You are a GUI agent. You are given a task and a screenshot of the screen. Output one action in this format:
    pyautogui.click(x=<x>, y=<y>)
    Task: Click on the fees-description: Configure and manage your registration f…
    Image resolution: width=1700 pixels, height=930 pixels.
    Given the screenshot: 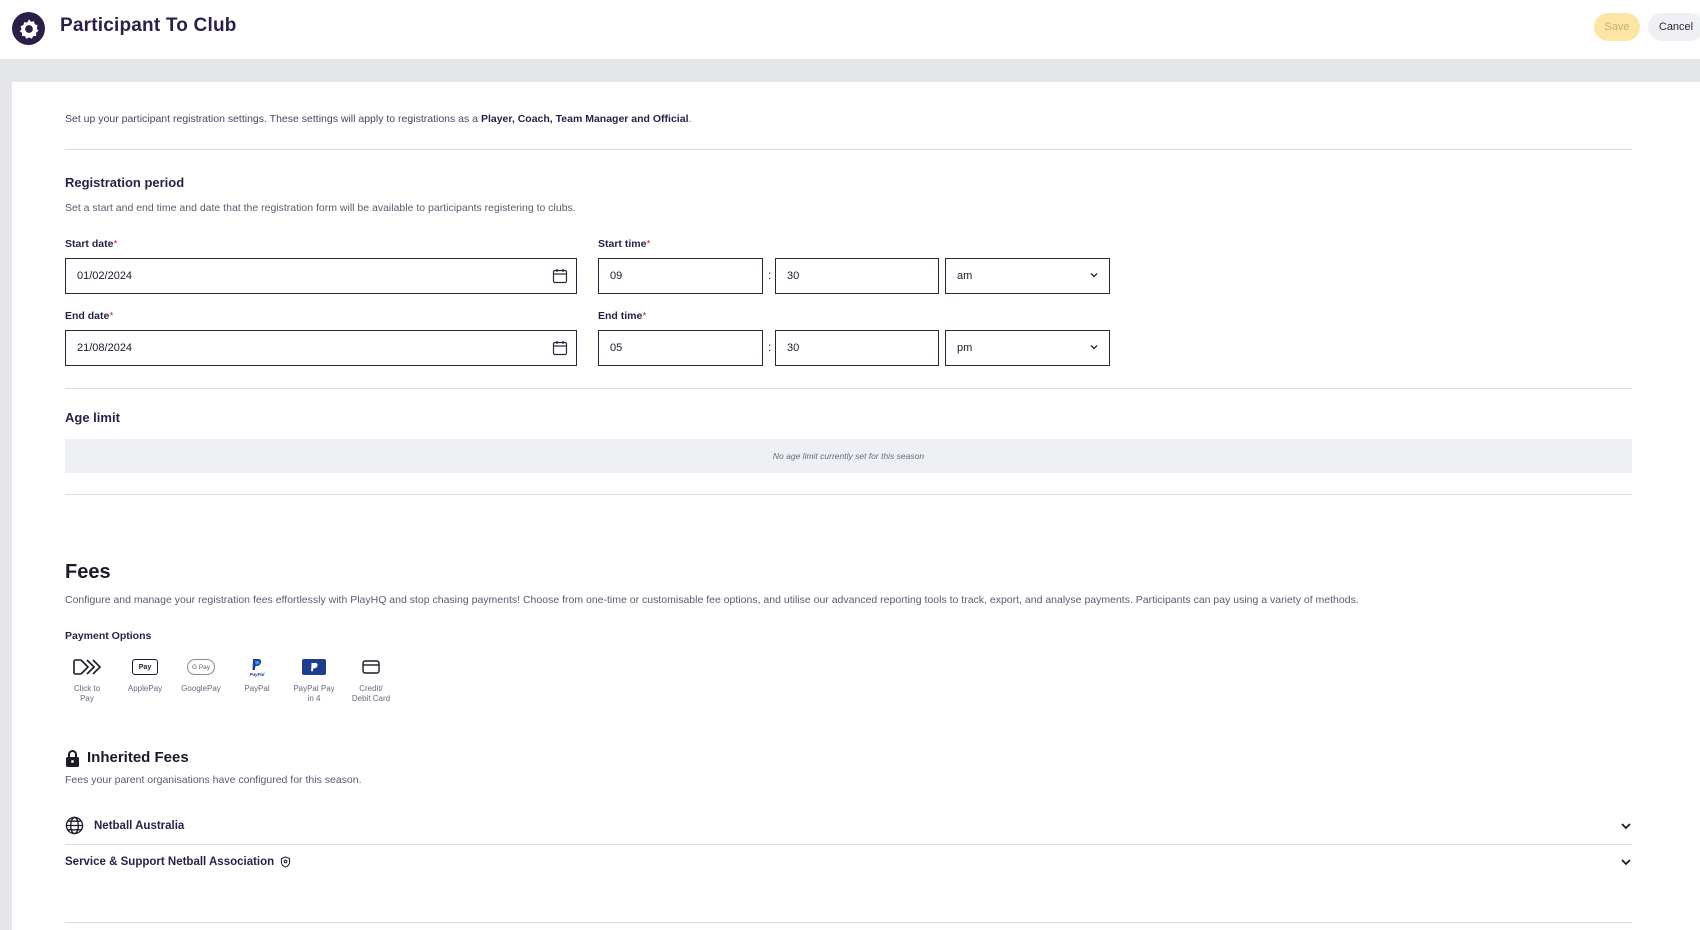 What is the action you would take?
    pyautogui.click(x=712, y=600)
    